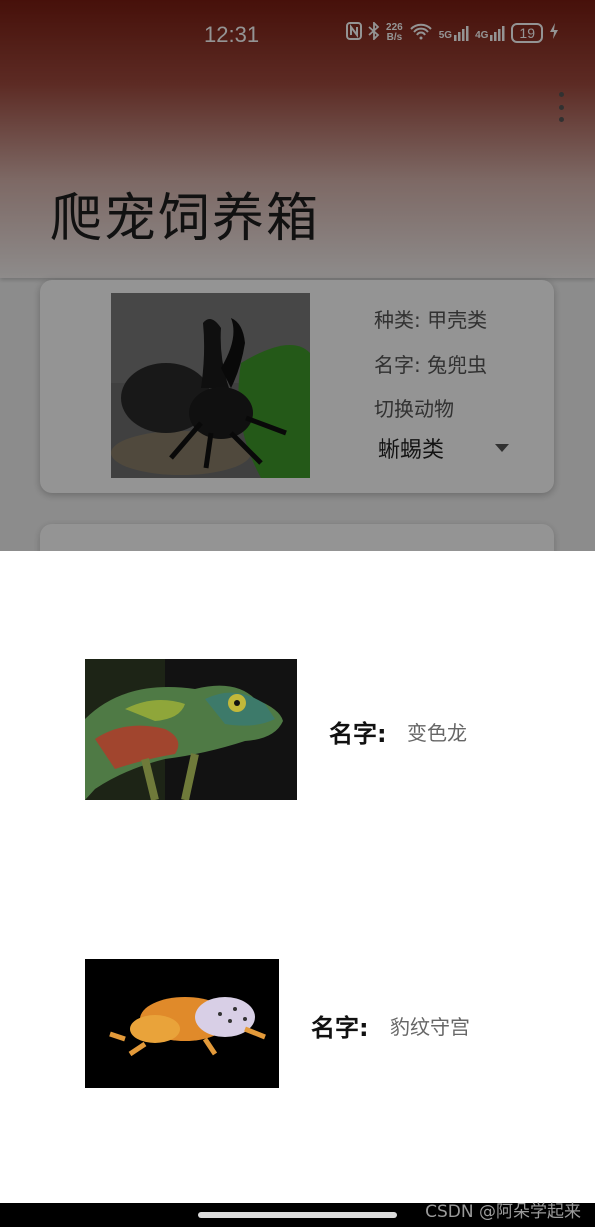 This screenshot has width=595, height=1227. Describe the element at coordinates (182, 1023) in the screenshot. I see `leopard-gecko-photo` at that location.